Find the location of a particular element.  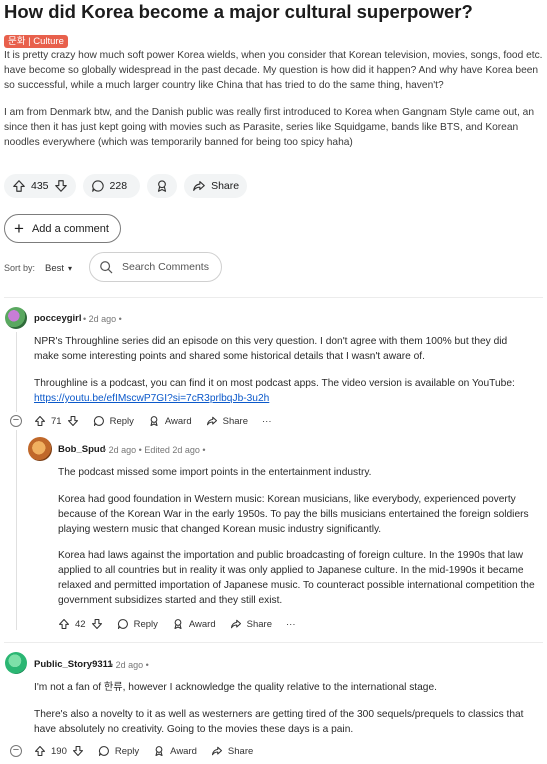

sort-value: Best is located at coordinates (55, 268).